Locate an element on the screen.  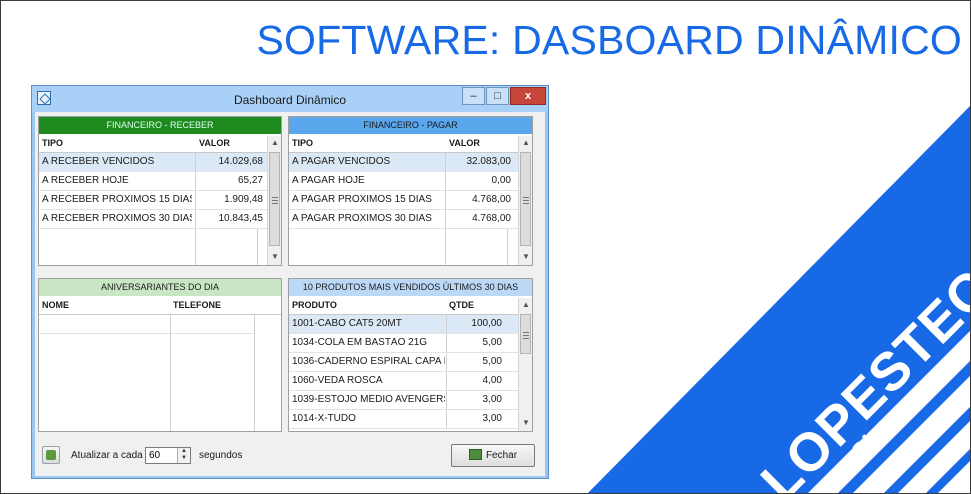
table-row: A PAGAR PRÓXIMOS 30 DIAS 4.768,00 is located at coordinates (403, 219).